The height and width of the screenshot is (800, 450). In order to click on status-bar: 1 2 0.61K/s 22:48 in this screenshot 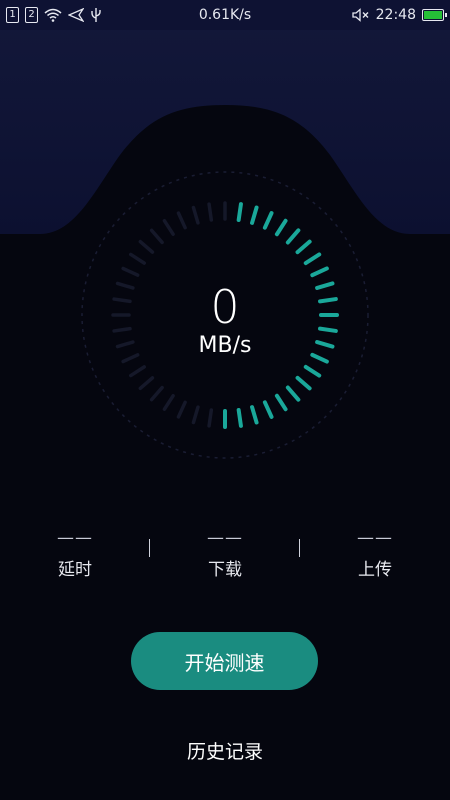, I will do `click(225, 15)`.